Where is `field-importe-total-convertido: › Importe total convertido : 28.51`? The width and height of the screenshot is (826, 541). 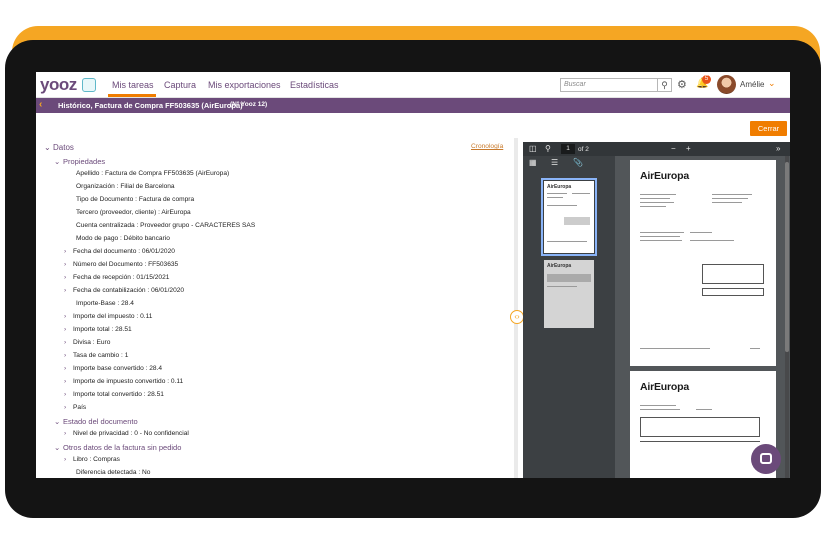
field-importe-total-convertido: › Importe total convertido : 28.51 is located at coordinates (114, 394).